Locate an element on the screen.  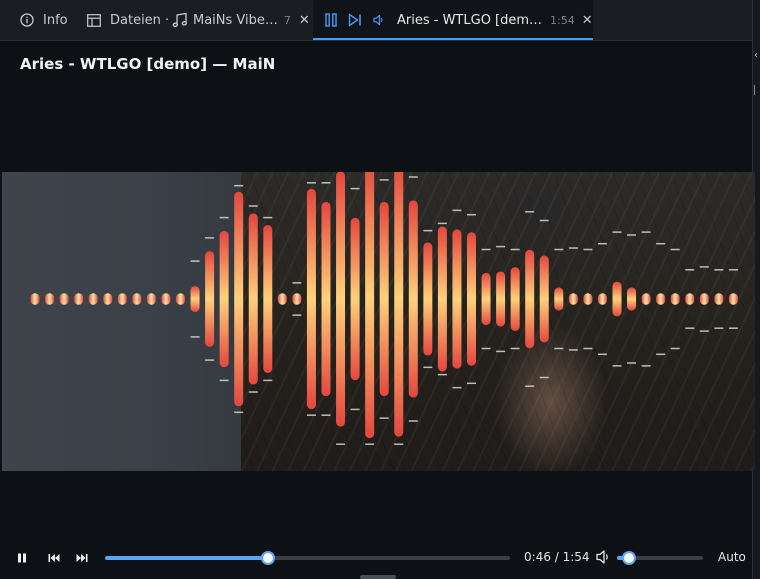
tab-info: Info is located at coordinates (44, 20).